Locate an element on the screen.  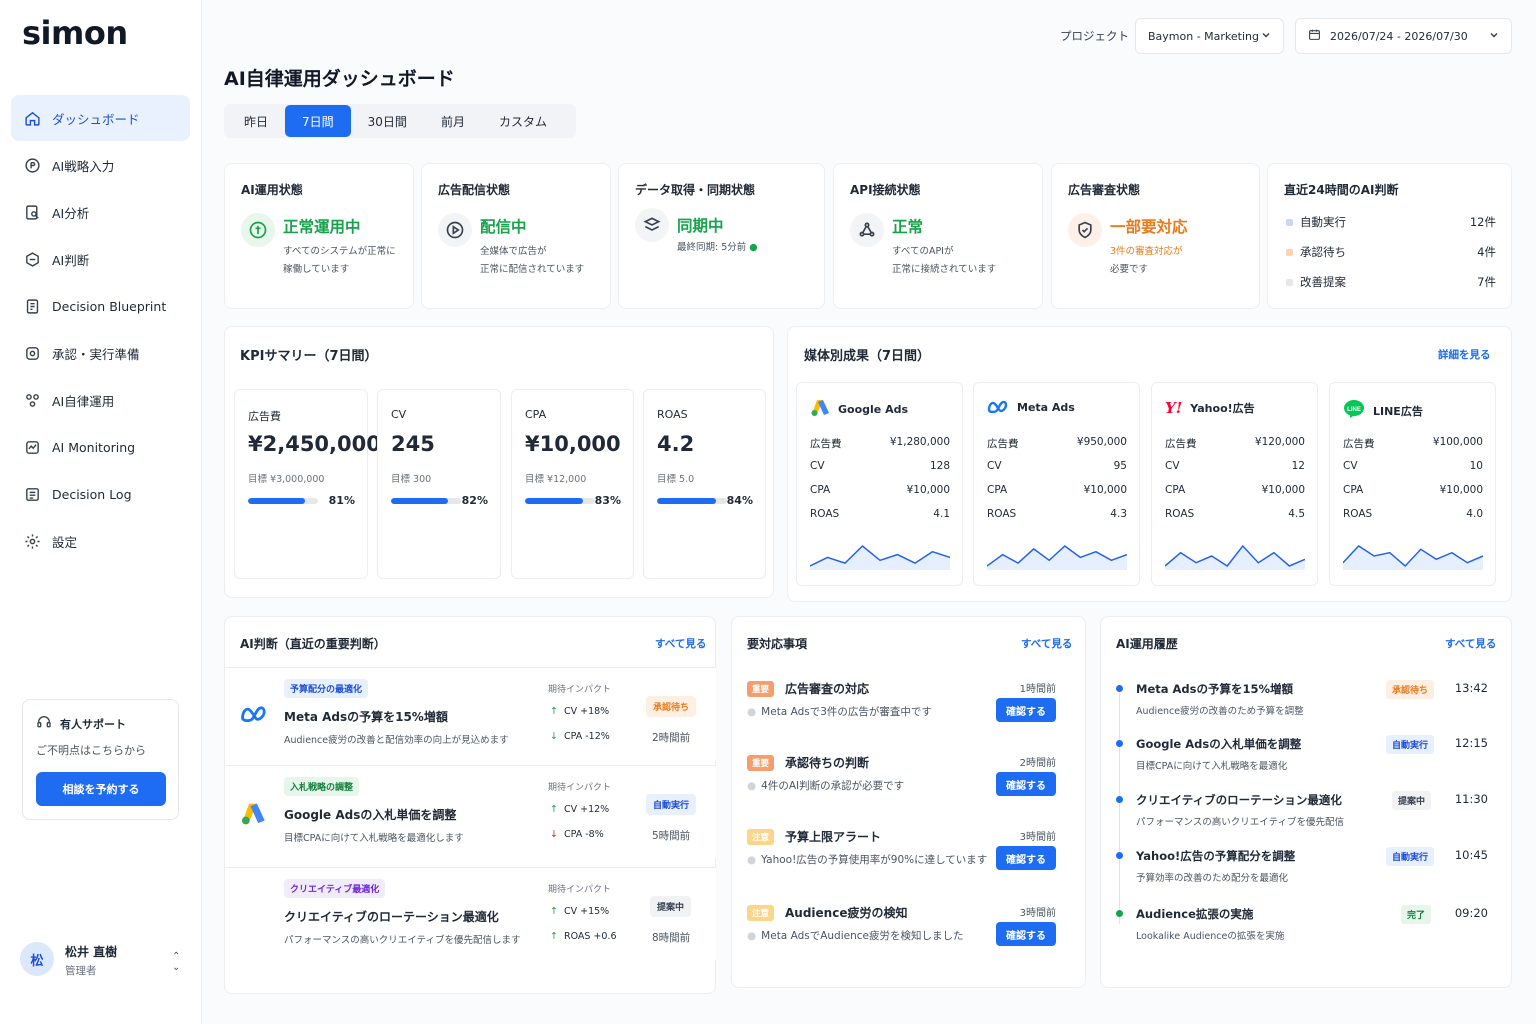
judgment-time: 2時間前 is located at coordinates (671, 738).